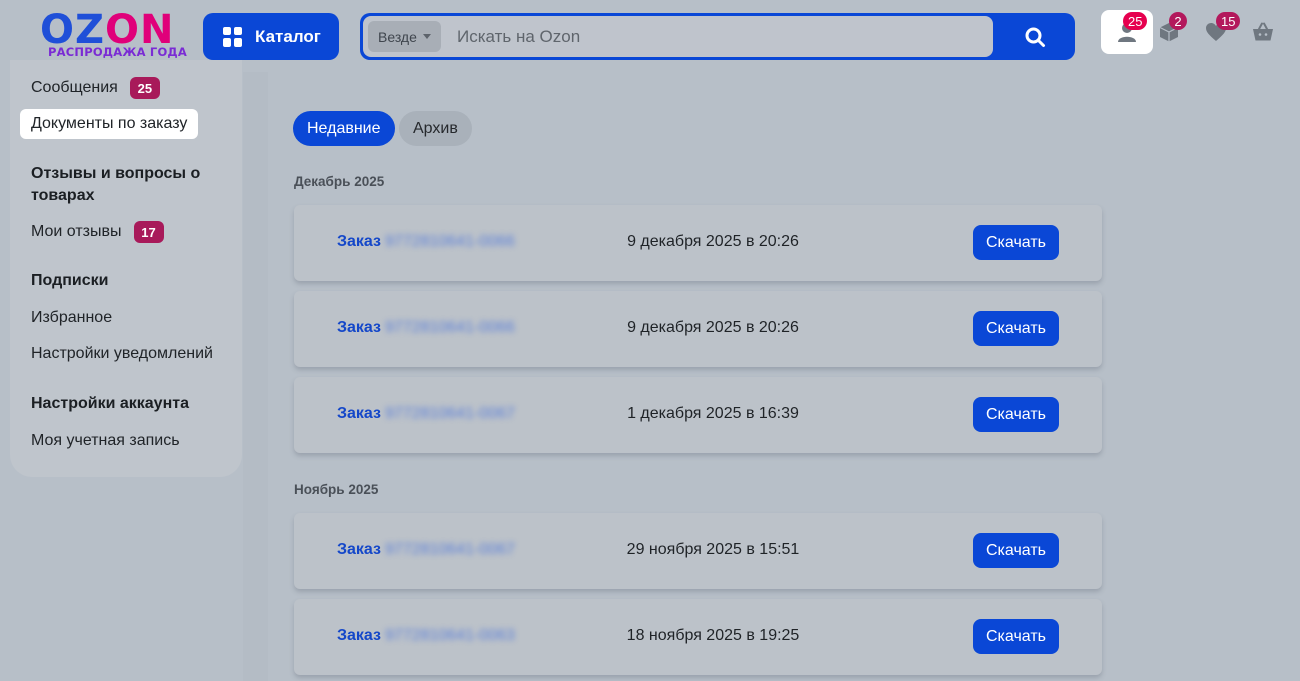 The height and width of the screenshot is (681, 1300). I want to click on chevron-down-icon, so click(426, 36).